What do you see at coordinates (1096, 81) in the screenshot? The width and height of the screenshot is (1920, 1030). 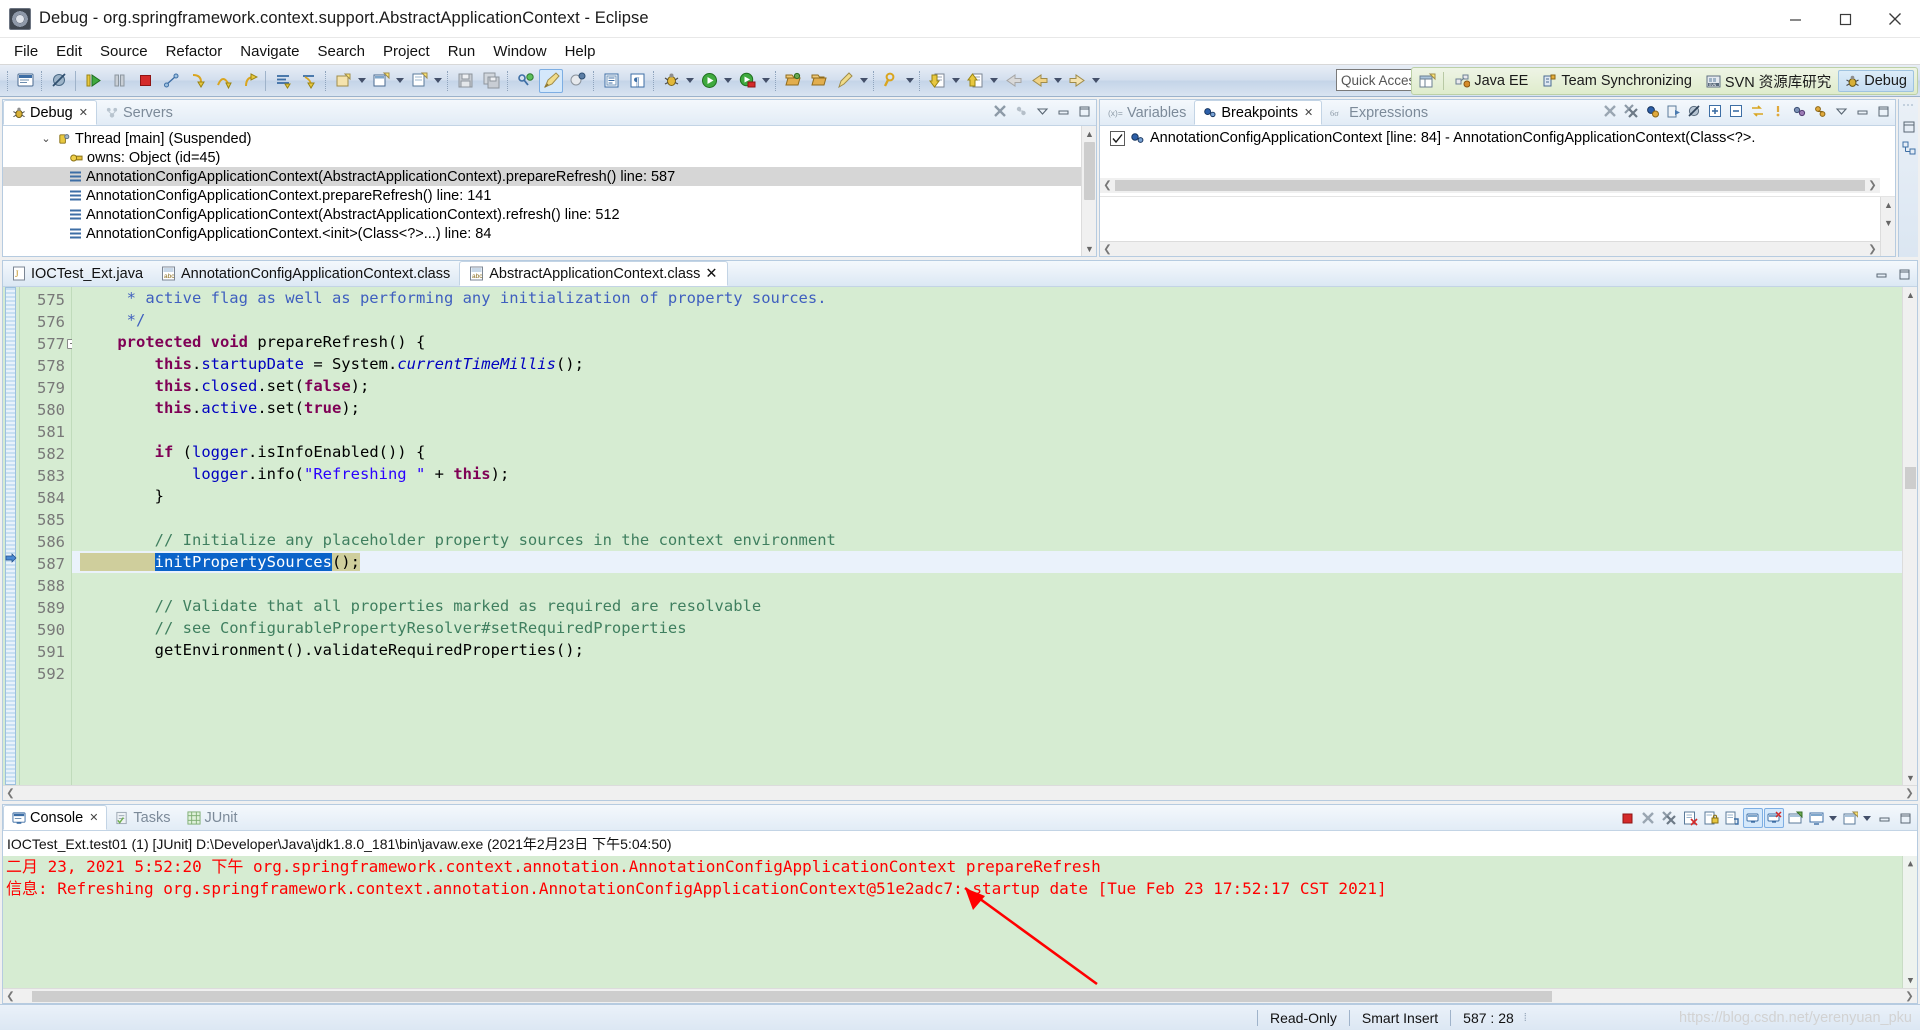 I see `forward-dropdown-icon` at bounding box center [1096, 81].